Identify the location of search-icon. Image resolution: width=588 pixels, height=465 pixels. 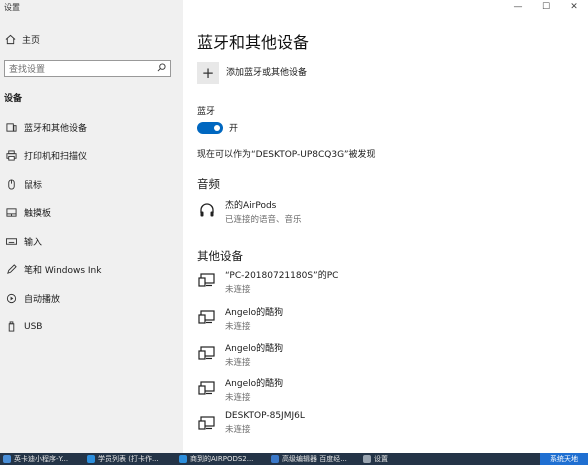
(161, 68).